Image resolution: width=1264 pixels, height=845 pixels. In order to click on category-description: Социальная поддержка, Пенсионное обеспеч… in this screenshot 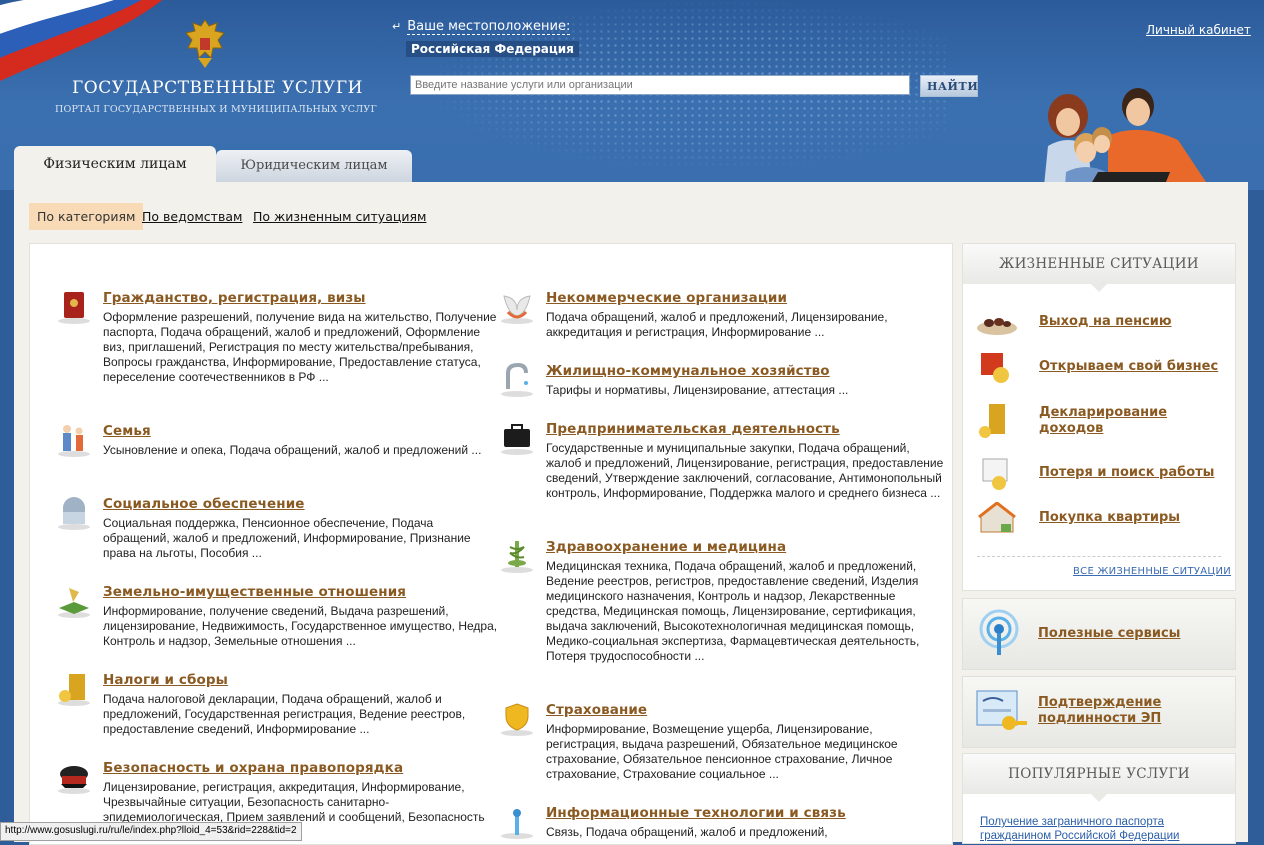, I will do `click(287, 538)`.